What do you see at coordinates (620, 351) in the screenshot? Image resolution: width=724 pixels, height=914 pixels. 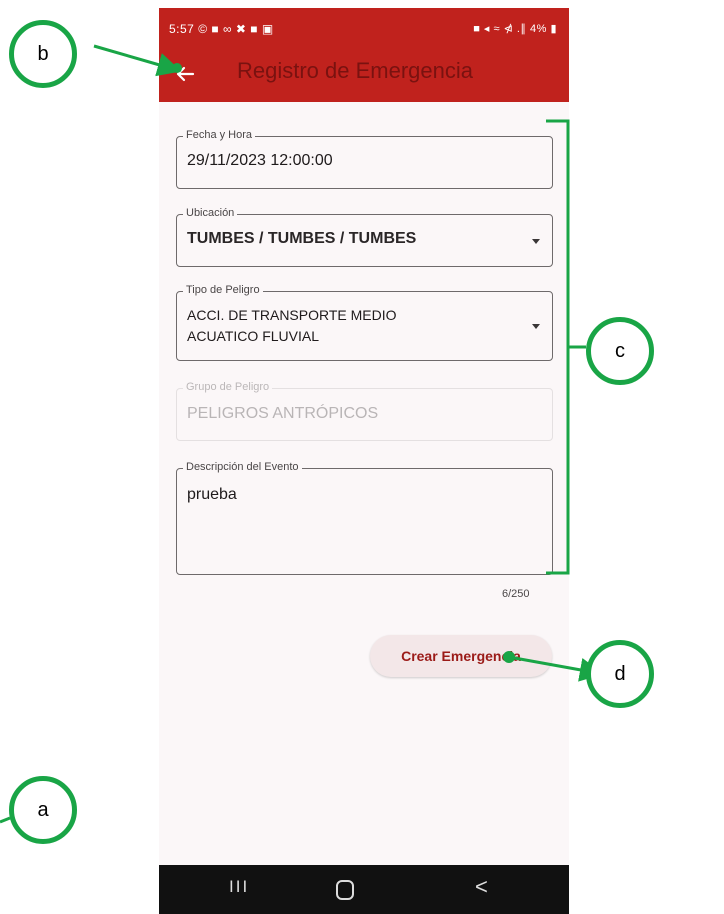 I see `callout-c: c` at bounding box center [620, 351].